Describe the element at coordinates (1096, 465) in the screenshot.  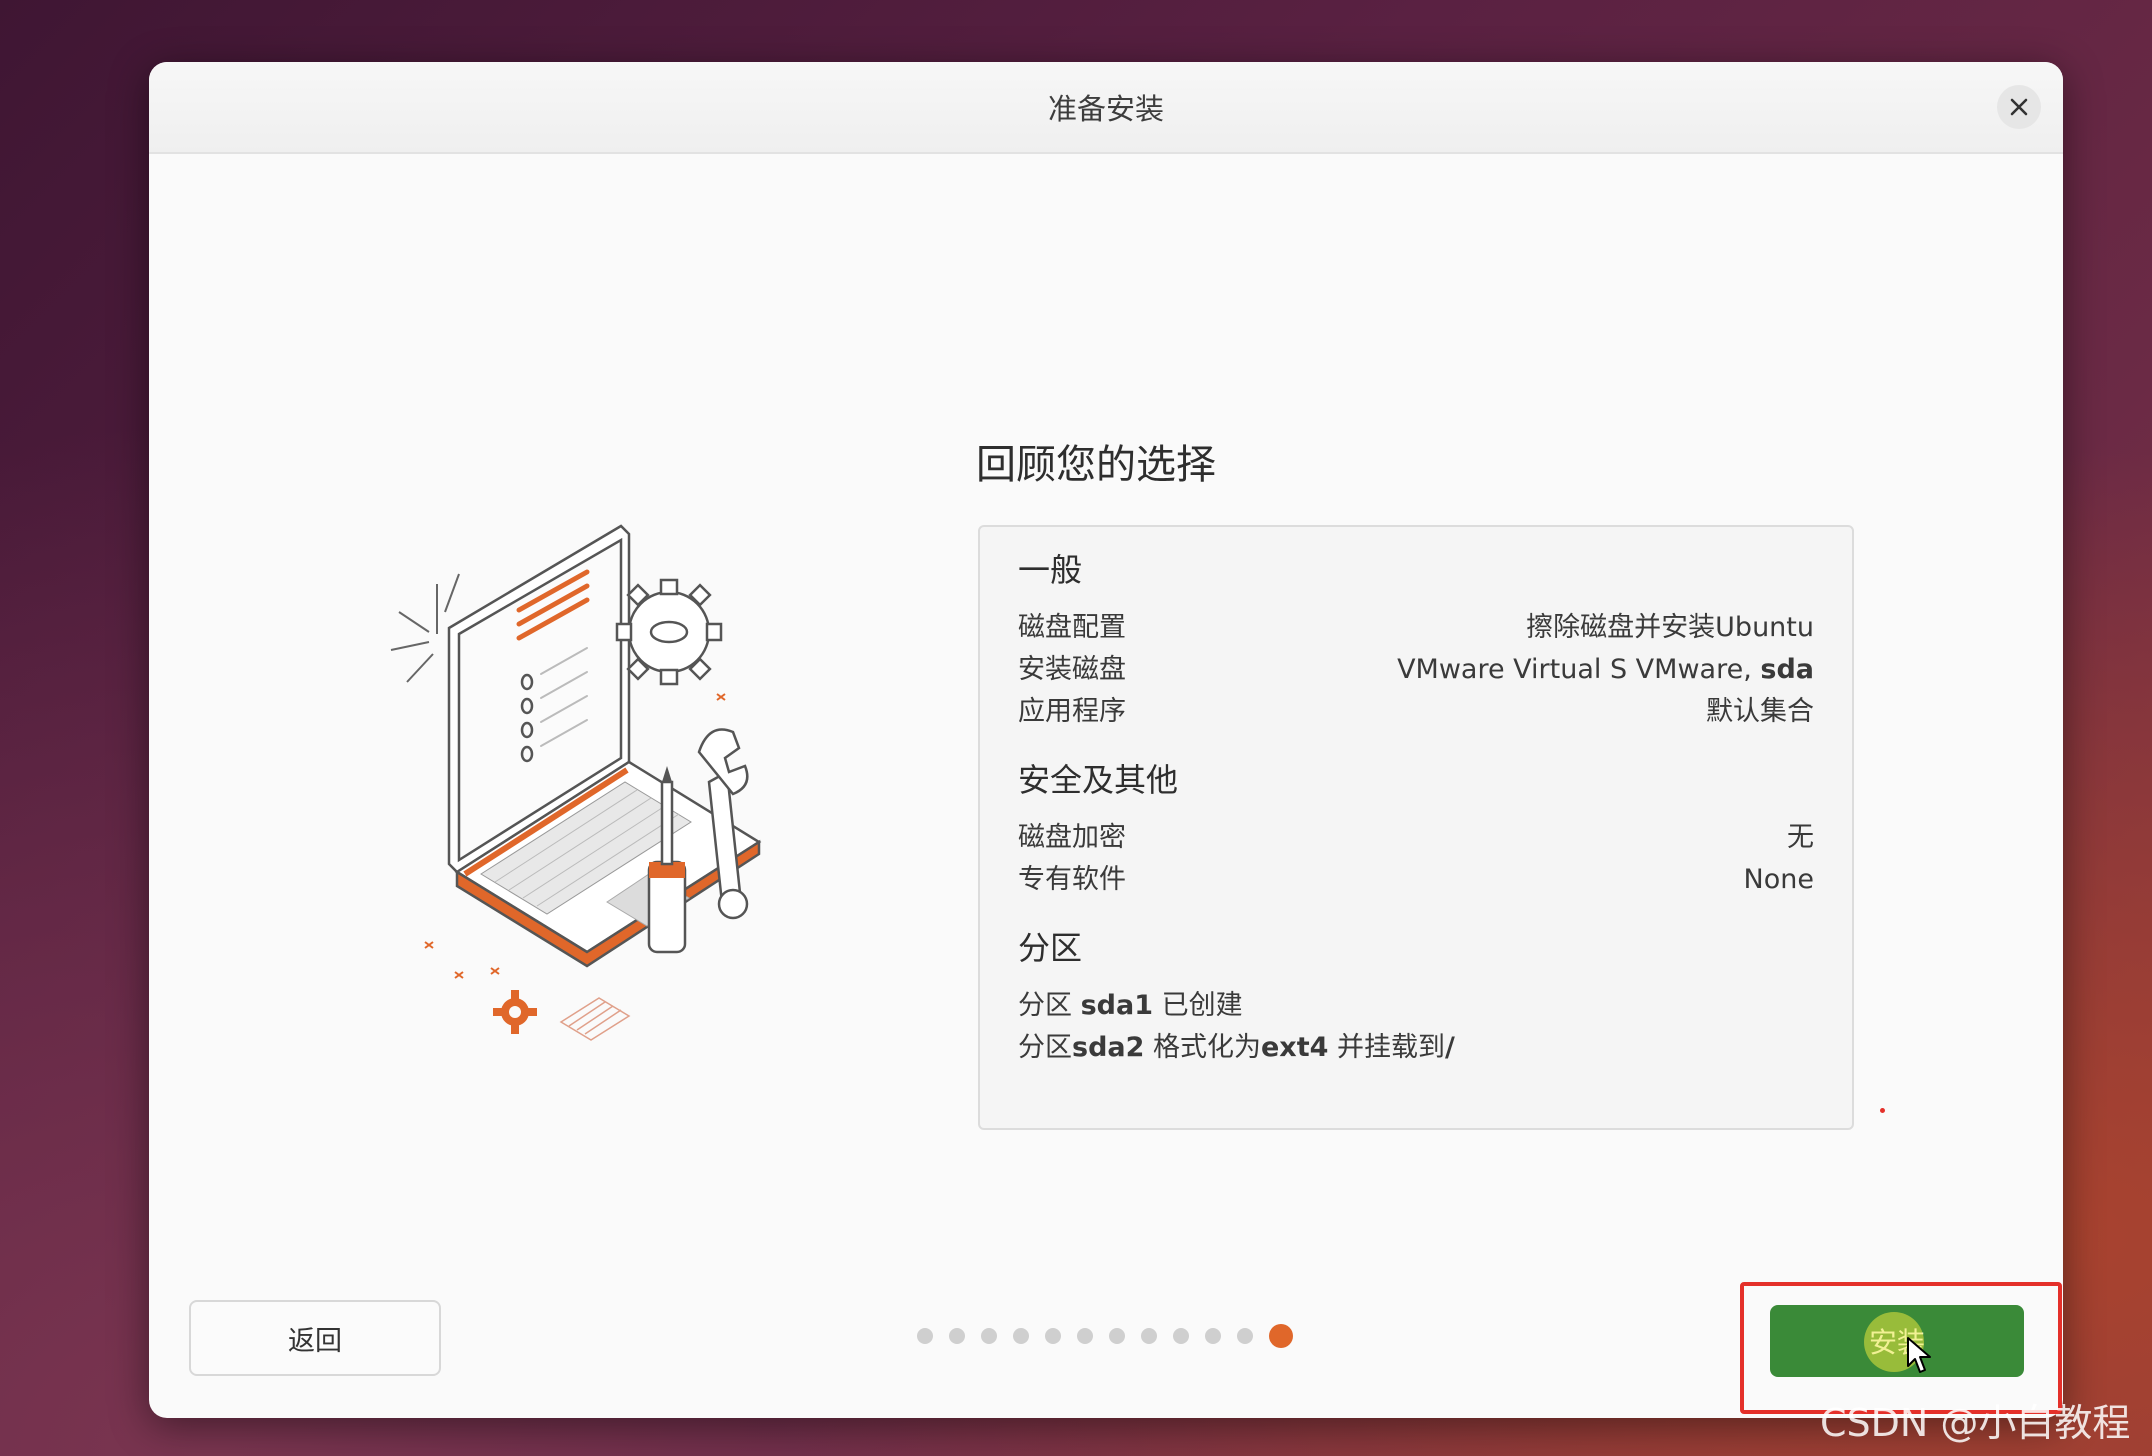
I see `review-heading: 回顾您的选择` at that location.